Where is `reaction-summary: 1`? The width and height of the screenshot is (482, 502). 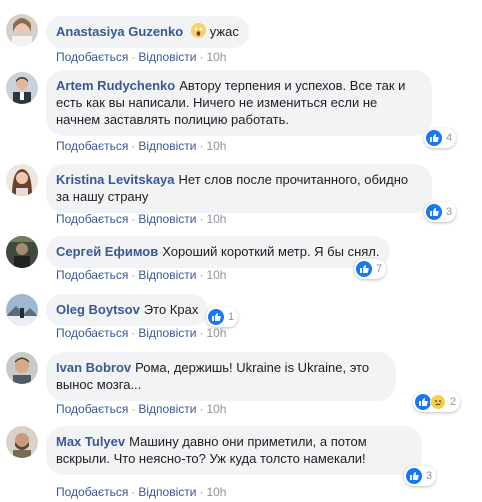
reaction-summary: 1 is located at coordinates (222, 317).